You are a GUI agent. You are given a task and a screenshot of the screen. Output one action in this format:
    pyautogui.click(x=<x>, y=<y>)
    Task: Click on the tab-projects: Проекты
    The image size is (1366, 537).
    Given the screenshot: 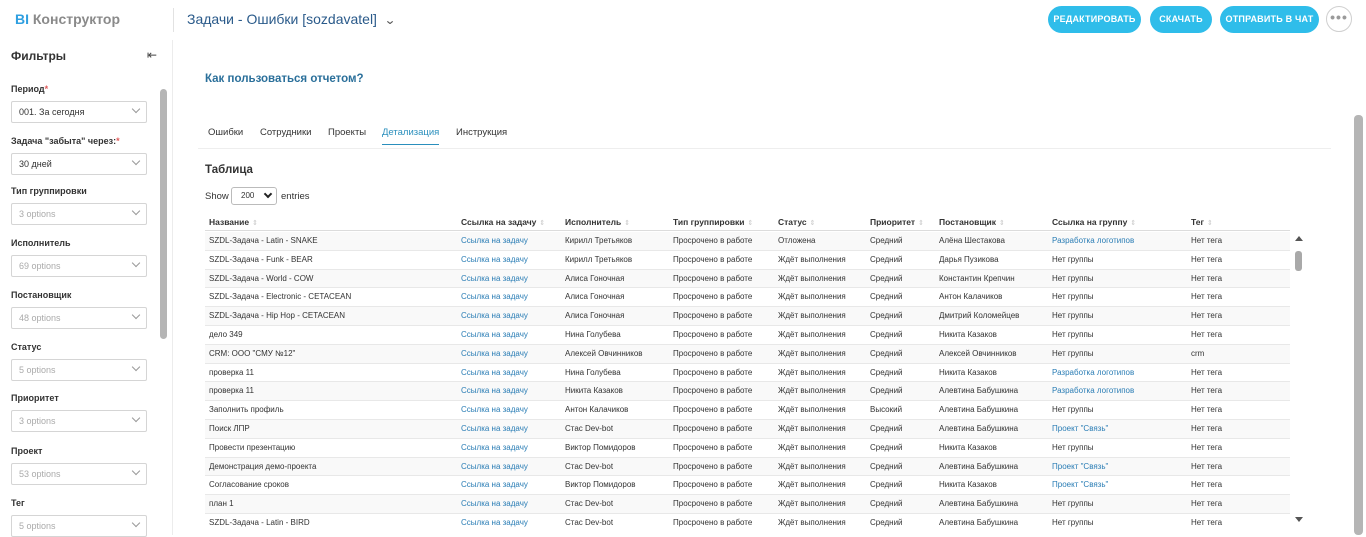 What is the action you would take?
    pyautogui.click(x=347, y=132)
    